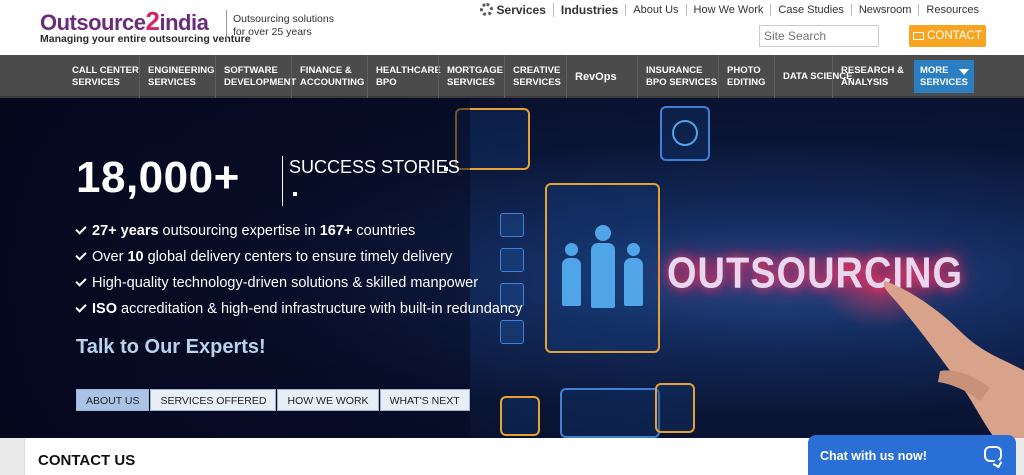 This screenshot has height=475, width=1024. Describe the element at coordinates (520, 416) in the screenshot. I see `tools-panel` at that location.